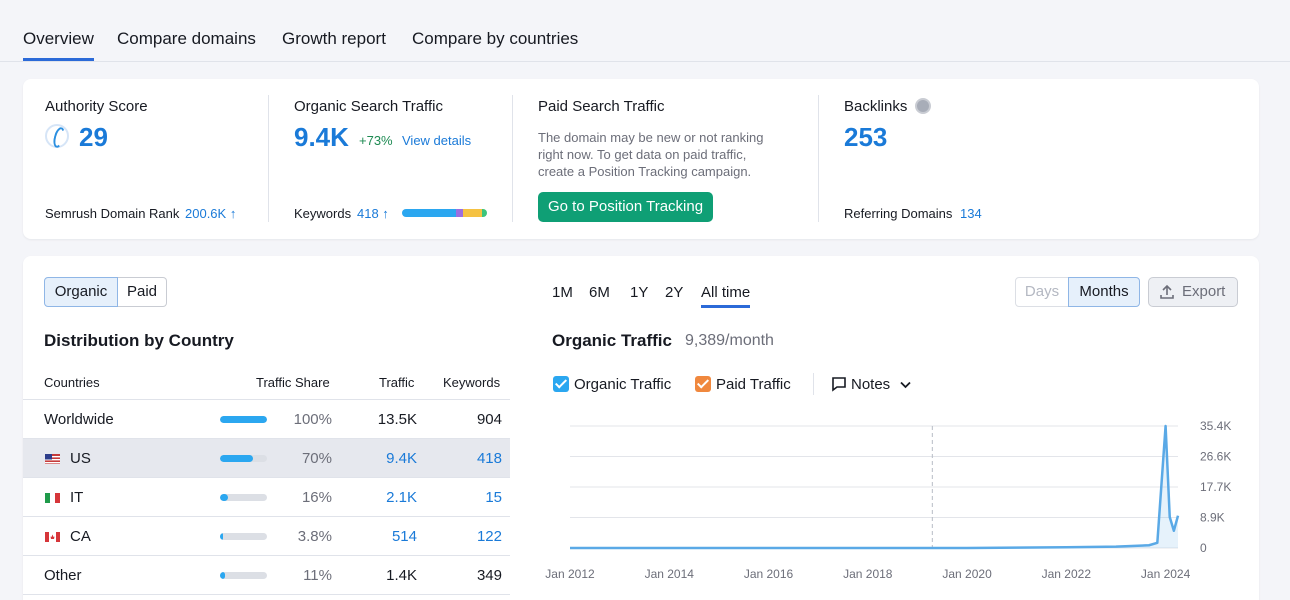  Describe the element at coordinates (57, 136) in the screenshot. I see `authority-score-icon` at that location.